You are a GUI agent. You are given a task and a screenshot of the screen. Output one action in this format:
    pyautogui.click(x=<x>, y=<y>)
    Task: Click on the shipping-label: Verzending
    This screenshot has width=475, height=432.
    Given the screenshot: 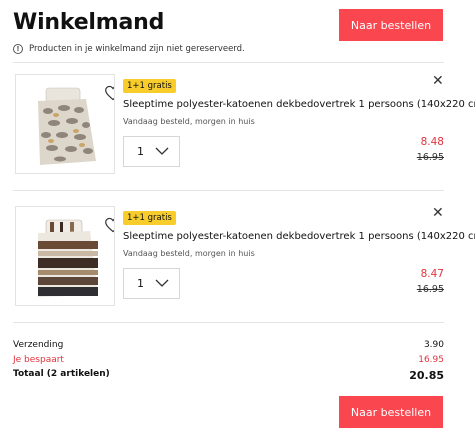 What is the action you would take?
    pyautogui.click(x=38, y=345)
    